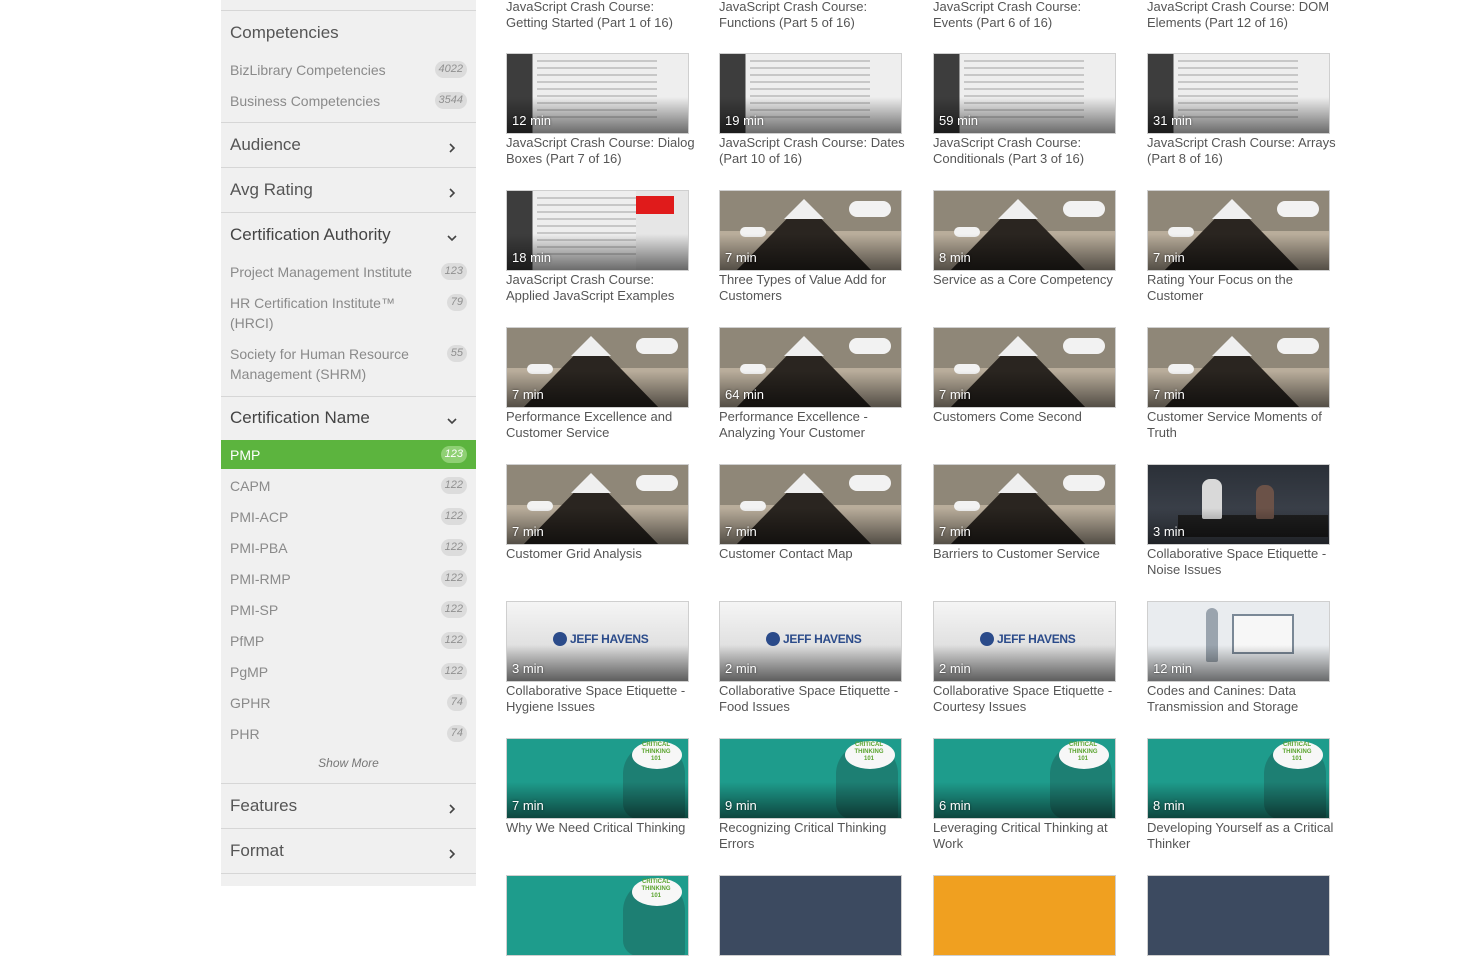 This screenshot has height=956, width=1463. What do you see at coordinates (348, 102) in the screenshot?
I see `filter-item-business-competencies: Business Competencies 3544` at bounding box center [348, 102].